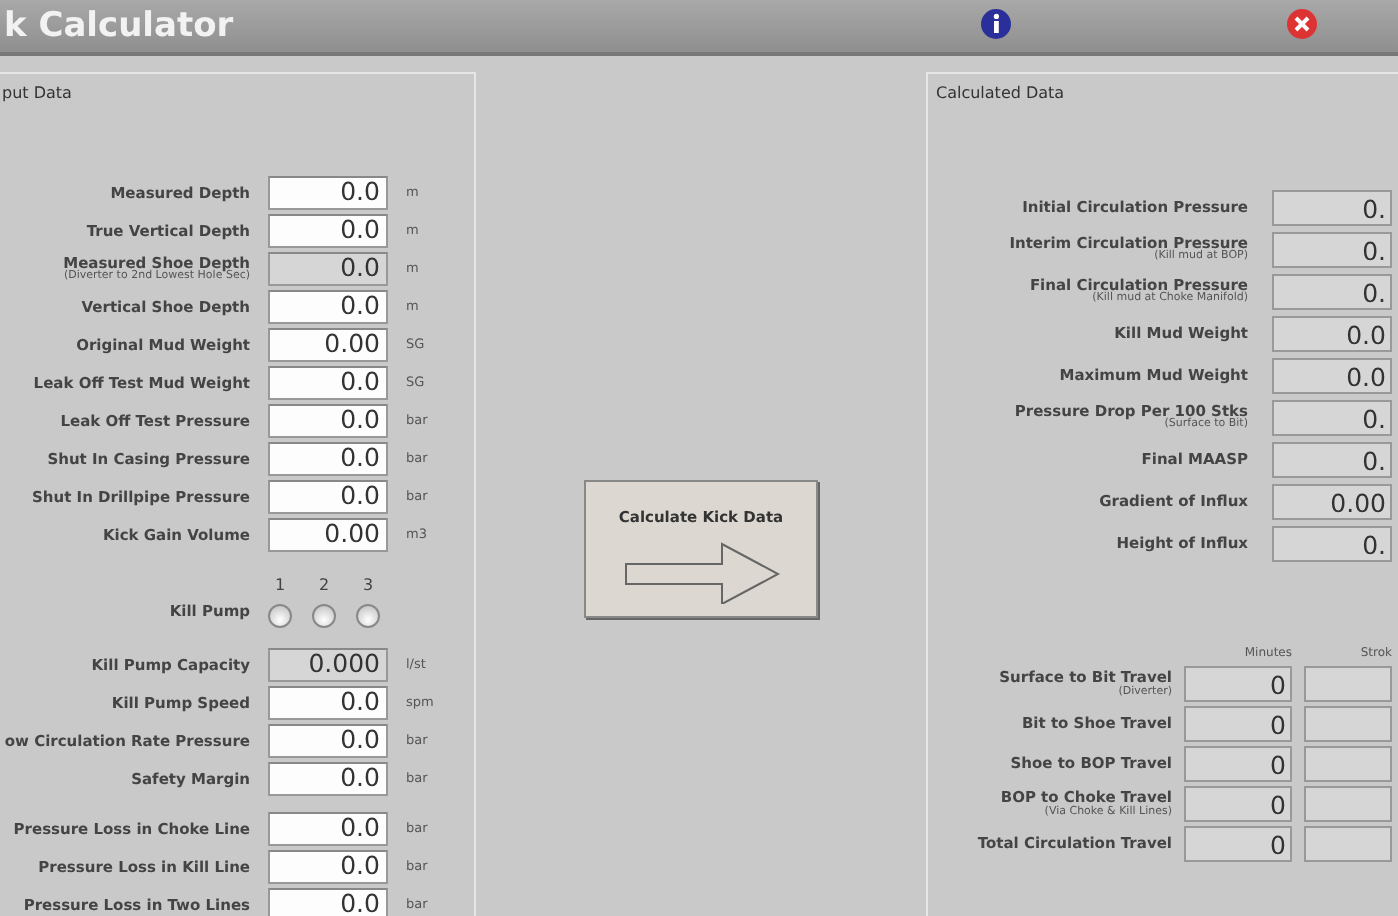 The height and width of the screenshot is (916, 1398). I want to click on arrow-icon, so click(701, 572).